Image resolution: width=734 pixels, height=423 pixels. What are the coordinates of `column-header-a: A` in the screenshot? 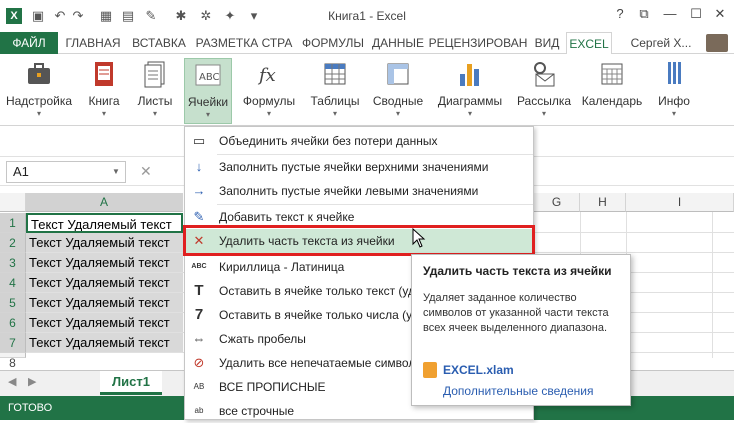 It's located at (104, 202).